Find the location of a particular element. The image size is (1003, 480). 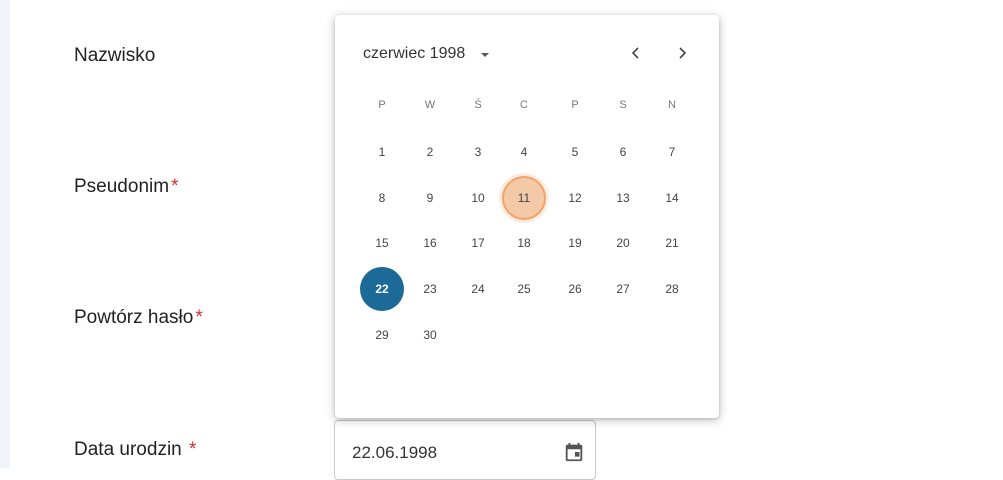

calendar-day: 26 is located at coordinates (575, 289).